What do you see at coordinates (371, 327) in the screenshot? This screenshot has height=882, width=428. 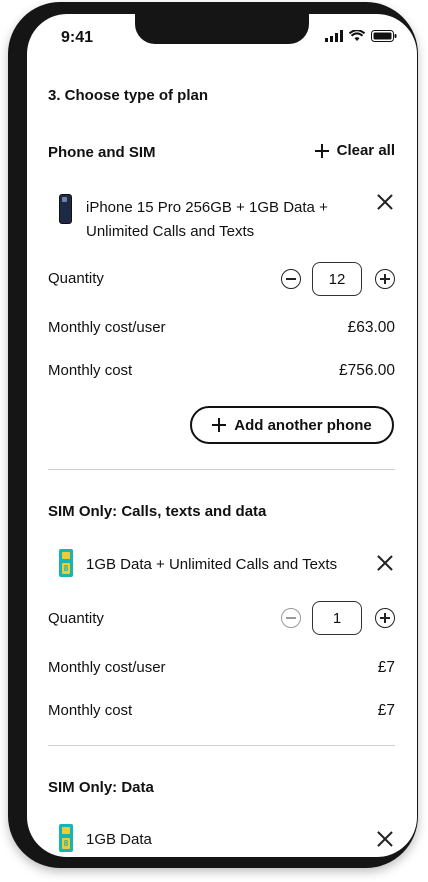 I see `monthly-cost-user-value: £63.00` at bounding box center [371, 327].